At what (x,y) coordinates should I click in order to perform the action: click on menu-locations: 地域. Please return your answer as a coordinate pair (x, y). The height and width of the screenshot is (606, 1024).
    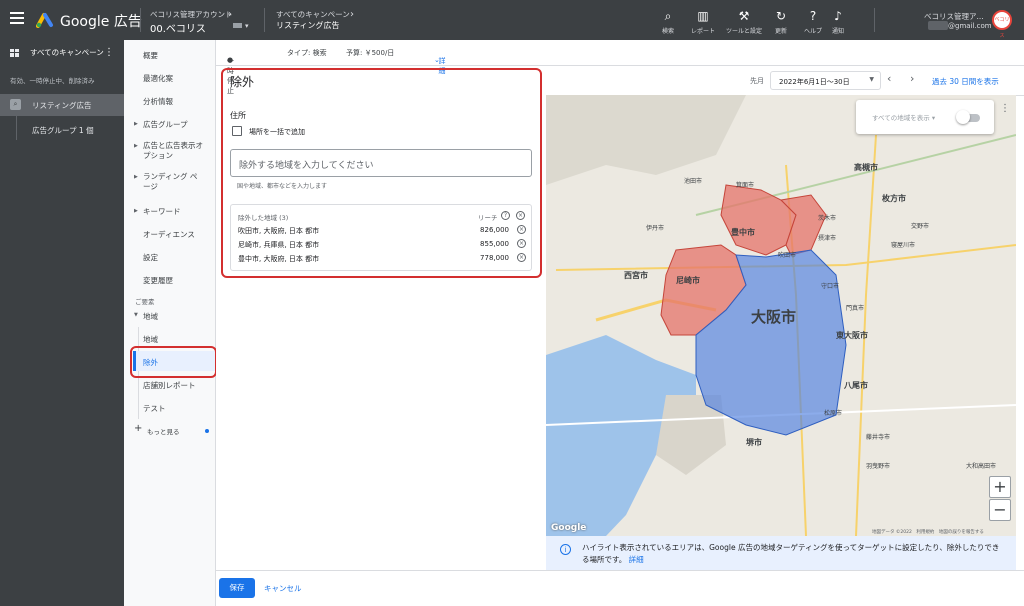
    Looking at the image, I should click on (141, 339).